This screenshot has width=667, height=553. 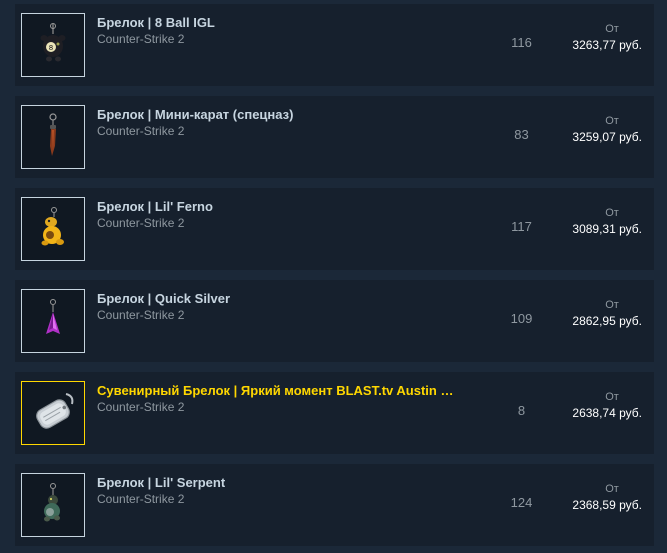 What do you see at coordinates (155, 206) in the screenshot?
I see `item-name: Брелок | Lil' Ferno` at bounding box center [155, 206].